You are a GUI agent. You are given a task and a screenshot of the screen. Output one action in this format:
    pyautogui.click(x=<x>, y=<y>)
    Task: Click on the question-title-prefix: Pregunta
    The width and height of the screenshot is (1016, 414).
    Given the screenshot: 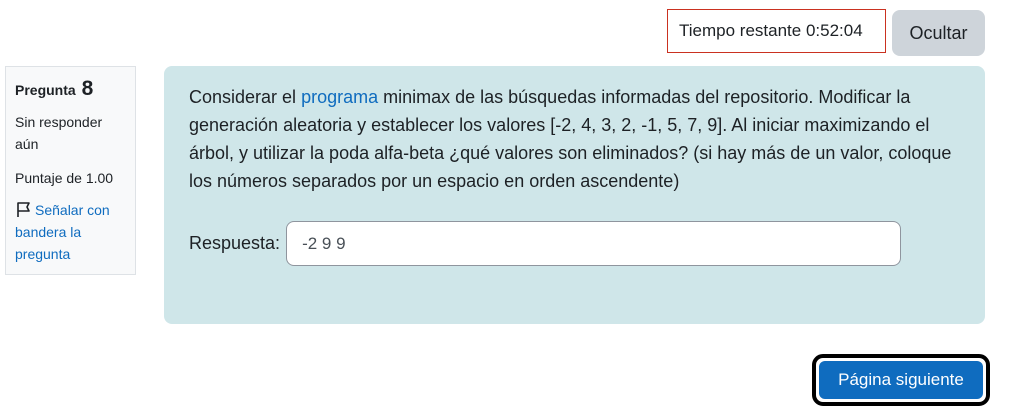 What is the action you would take?
    pyautogui.click(x=45, y=90)
    